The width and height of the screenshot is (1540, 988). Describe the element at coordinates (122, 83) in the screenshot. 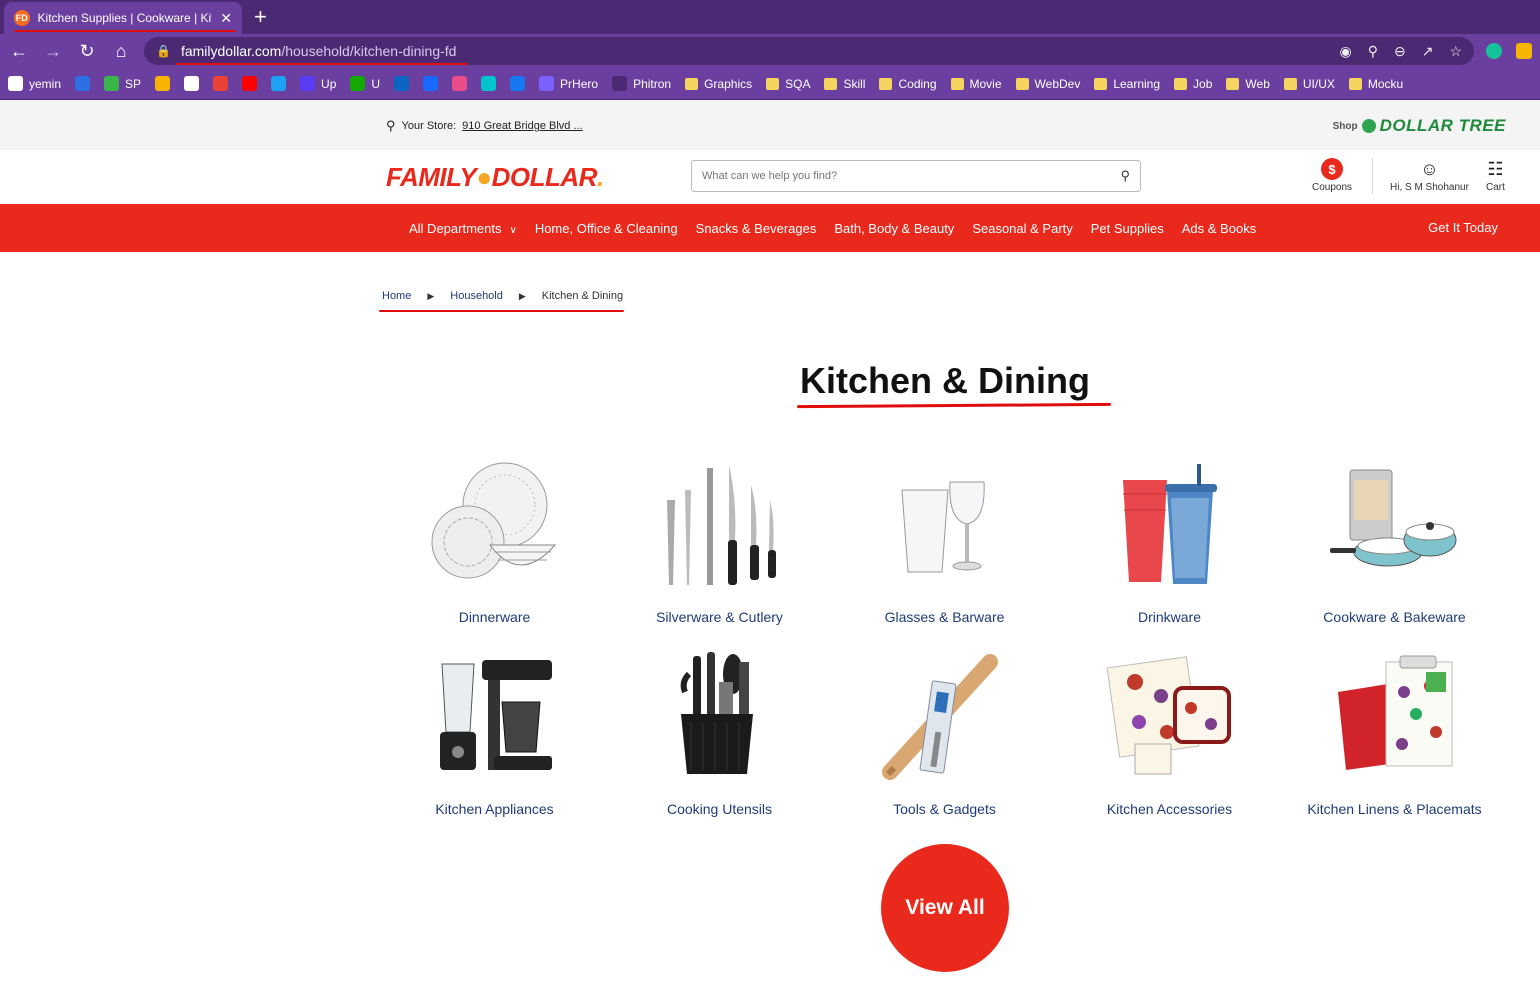

I see `bookmark-item: SP` at that location.